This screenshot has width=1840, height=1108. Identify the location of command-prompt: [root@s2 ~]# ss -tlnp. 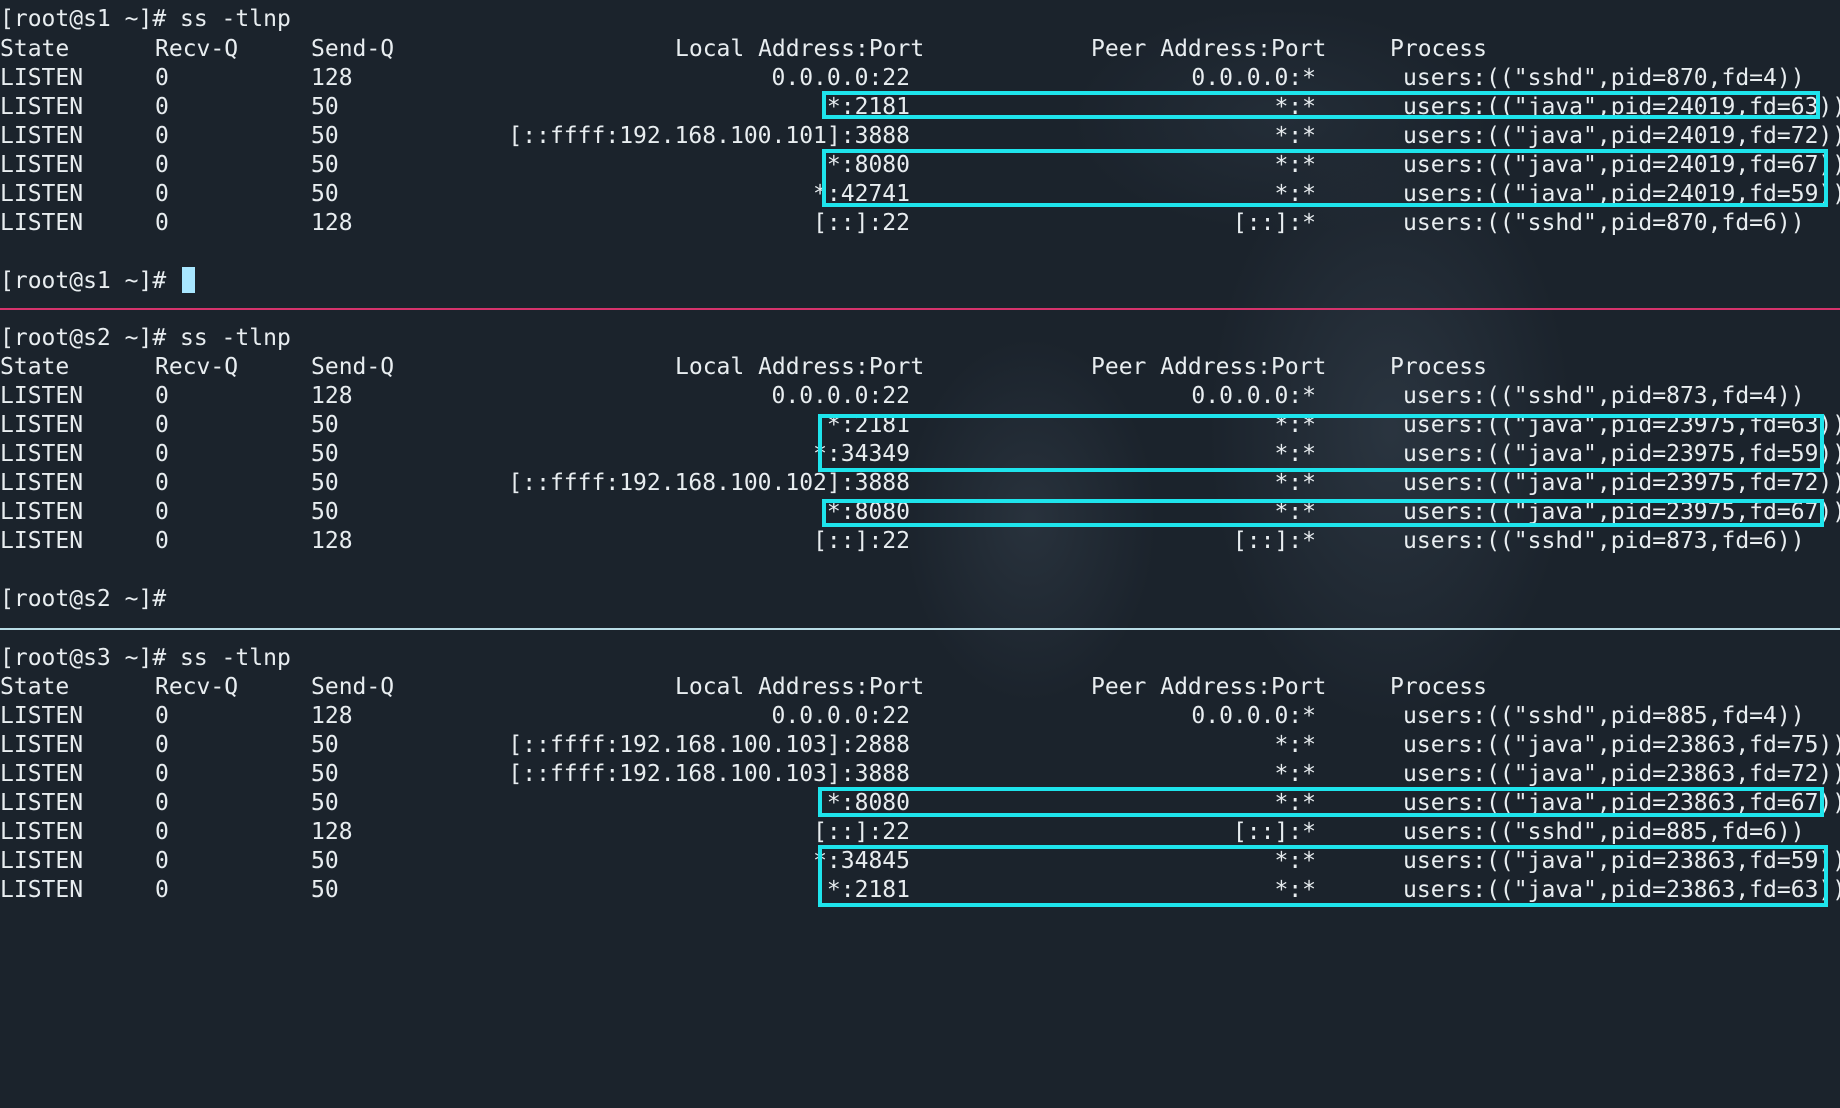
(145, 338).